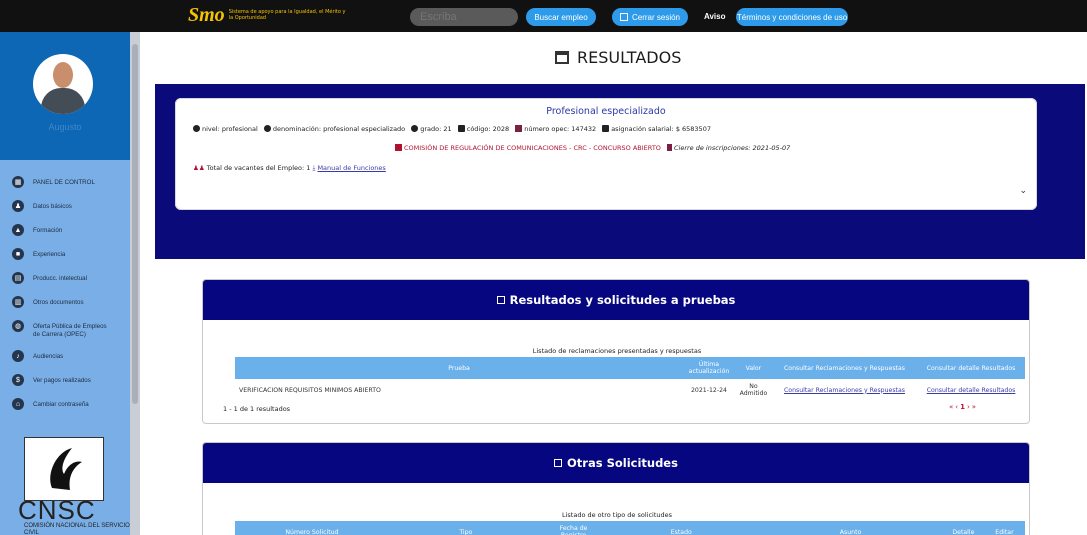  I want to click on sidebar-item-panel-de-control: ▦ PANEL DE CONTROL, so click(65, 188).